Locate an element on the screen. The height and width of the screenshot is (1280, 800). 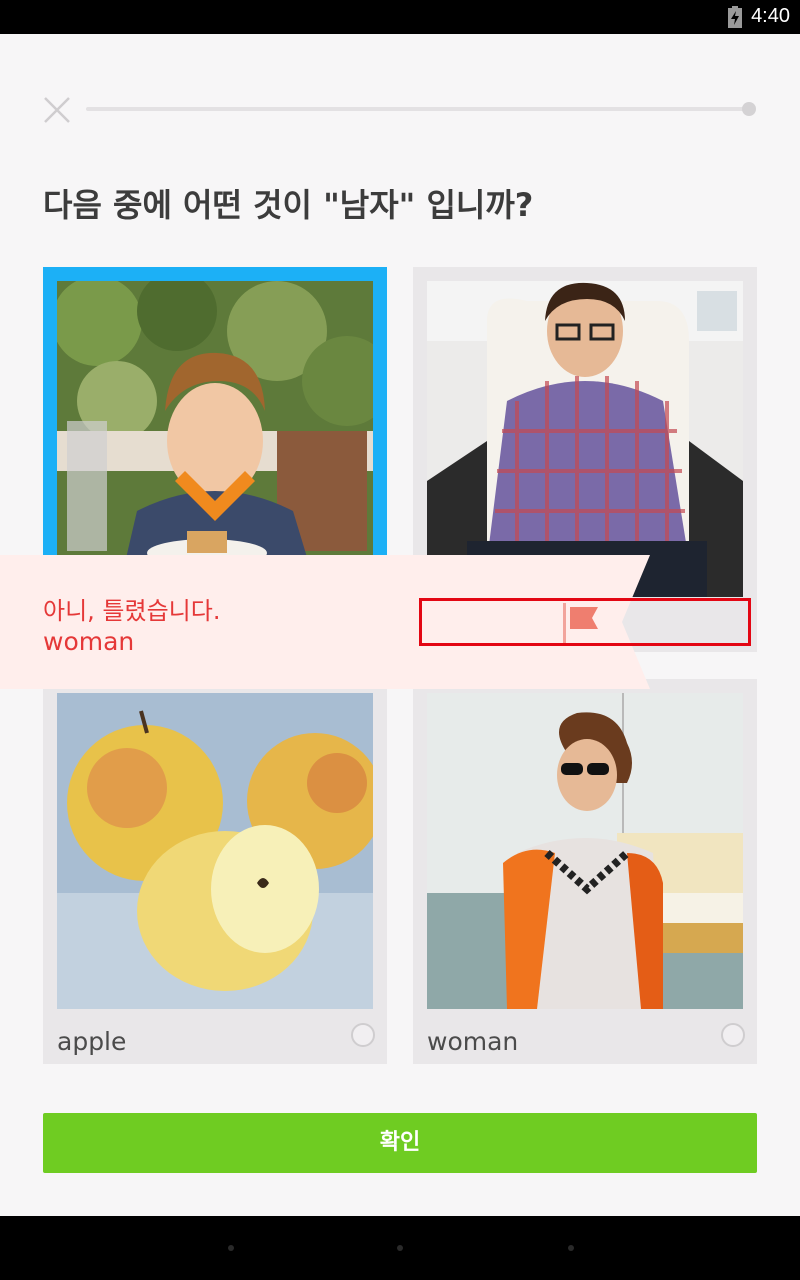
system-nav-bar is located at coordinates (400, 1248).